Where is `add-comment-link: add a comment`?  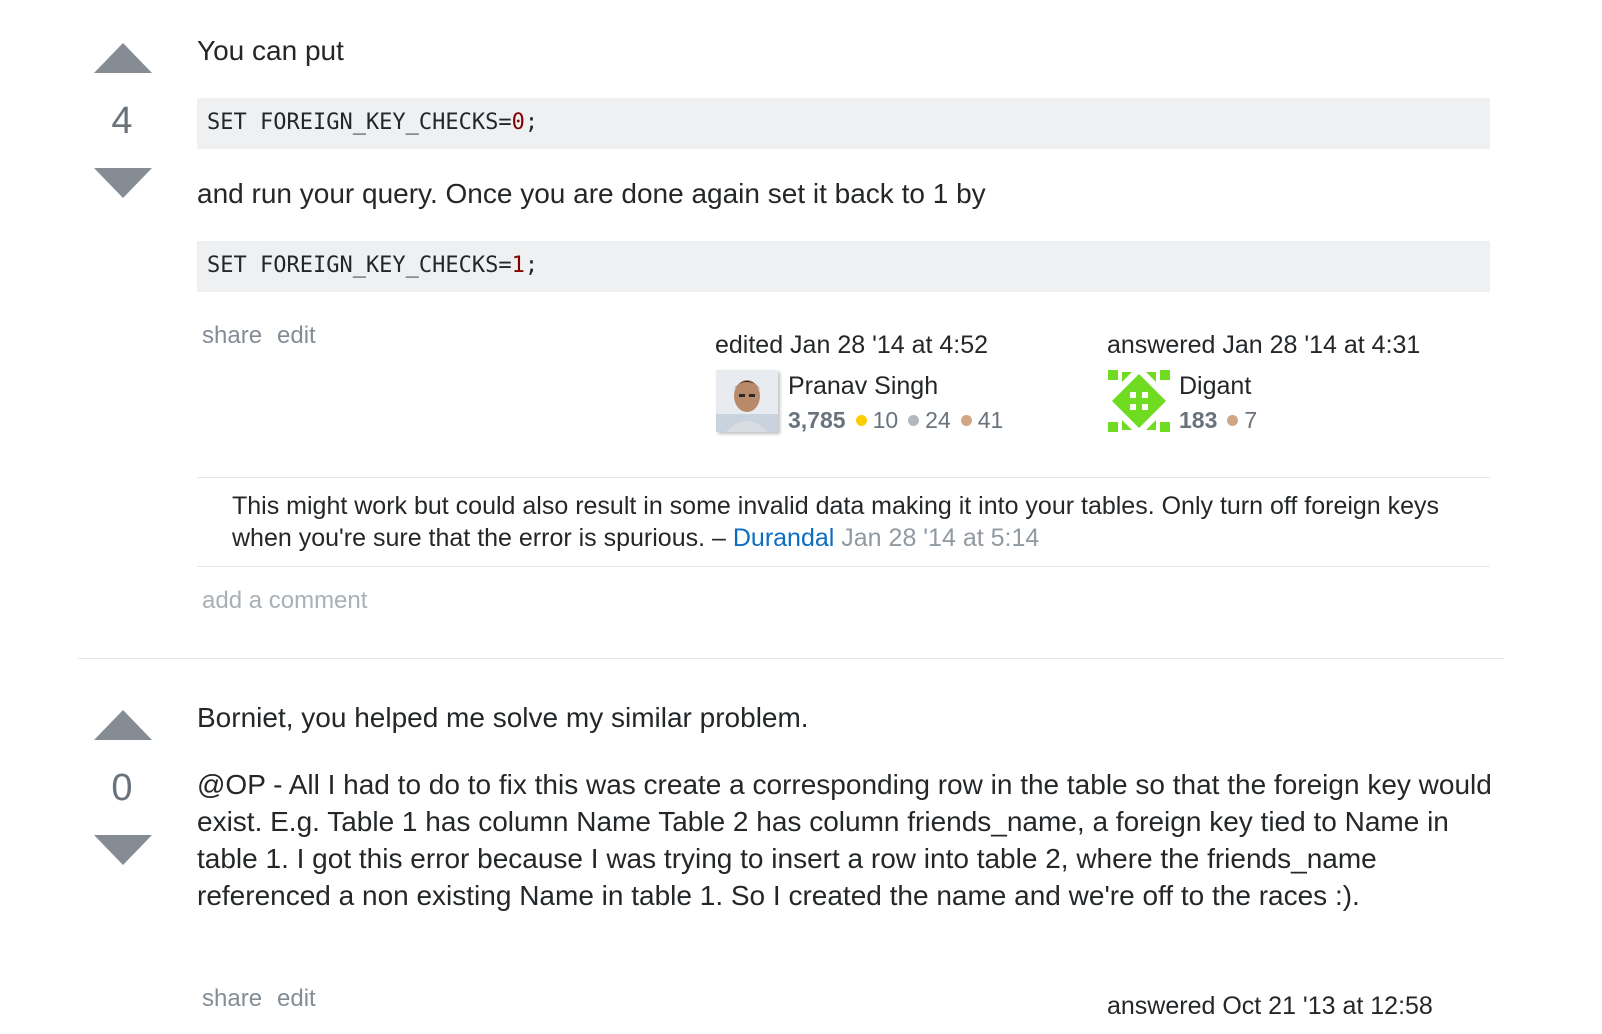 add-comment-link: add a comment is located at coordinates (284, 601).